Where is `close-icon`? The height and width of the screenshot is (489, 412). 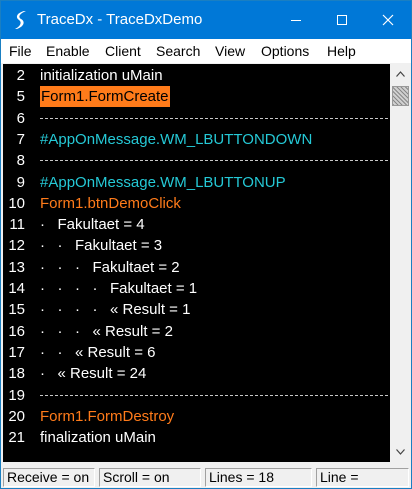
close-icon is located at coordinates (388, 20).